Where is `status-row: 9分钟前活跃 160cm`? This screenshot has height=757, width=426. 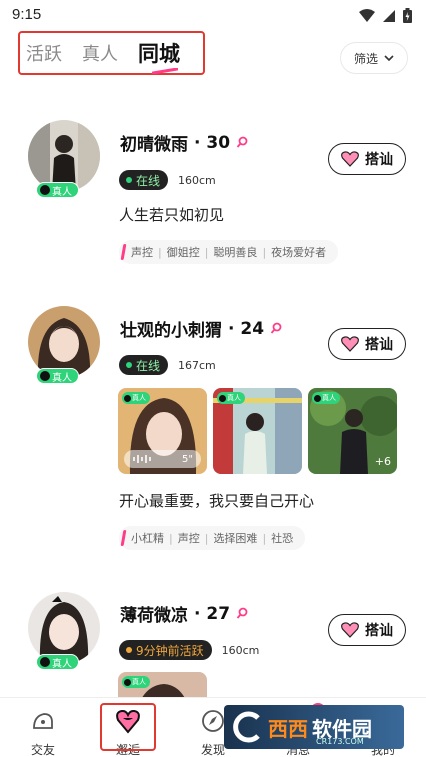
status-row: 9分钟前活跃 160cm is located at coordinates (189, 650).